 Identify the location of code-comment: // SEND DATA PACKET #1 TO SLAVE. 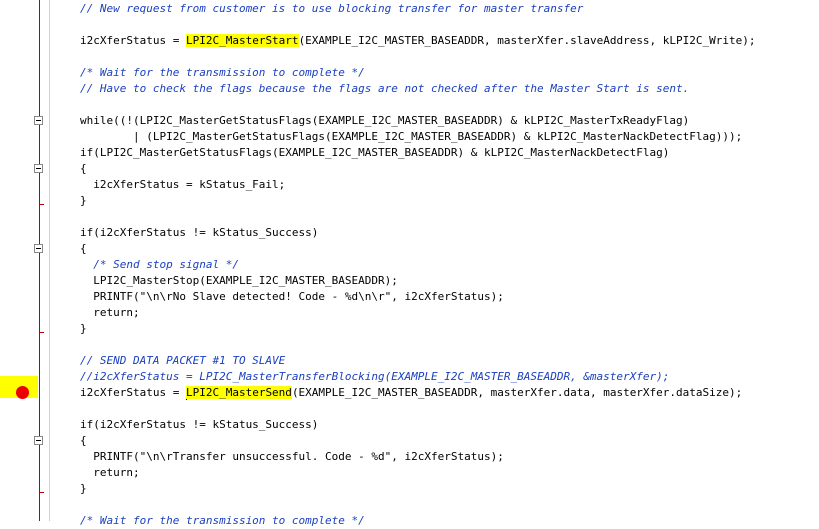
(183, 360).